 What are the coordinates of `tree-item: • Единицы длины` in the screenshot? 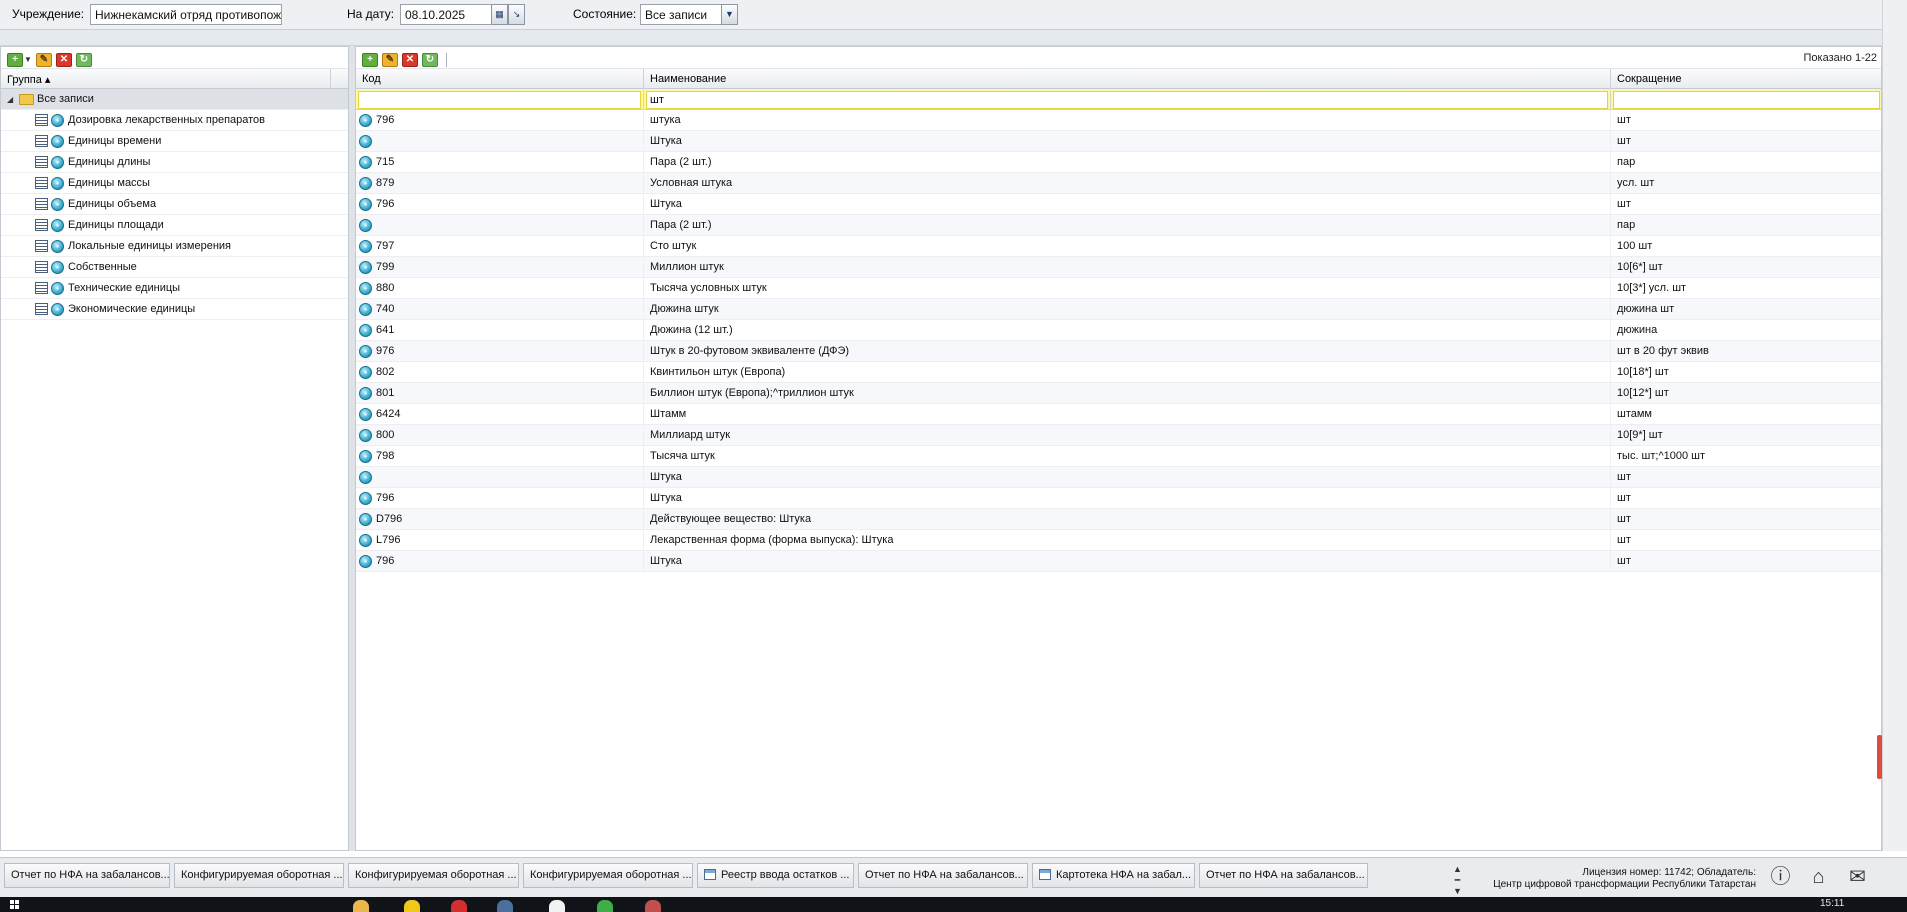 It's located at (174, 162).